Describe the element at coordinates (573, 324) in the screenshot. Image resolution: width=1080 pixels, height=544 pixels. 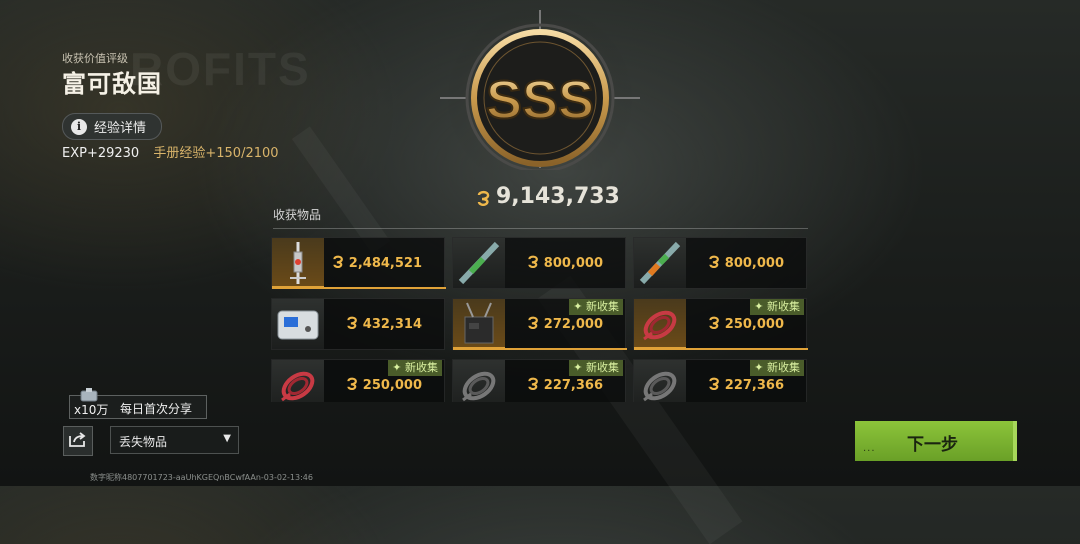
I see `item-price-text: 272,000` at that location.